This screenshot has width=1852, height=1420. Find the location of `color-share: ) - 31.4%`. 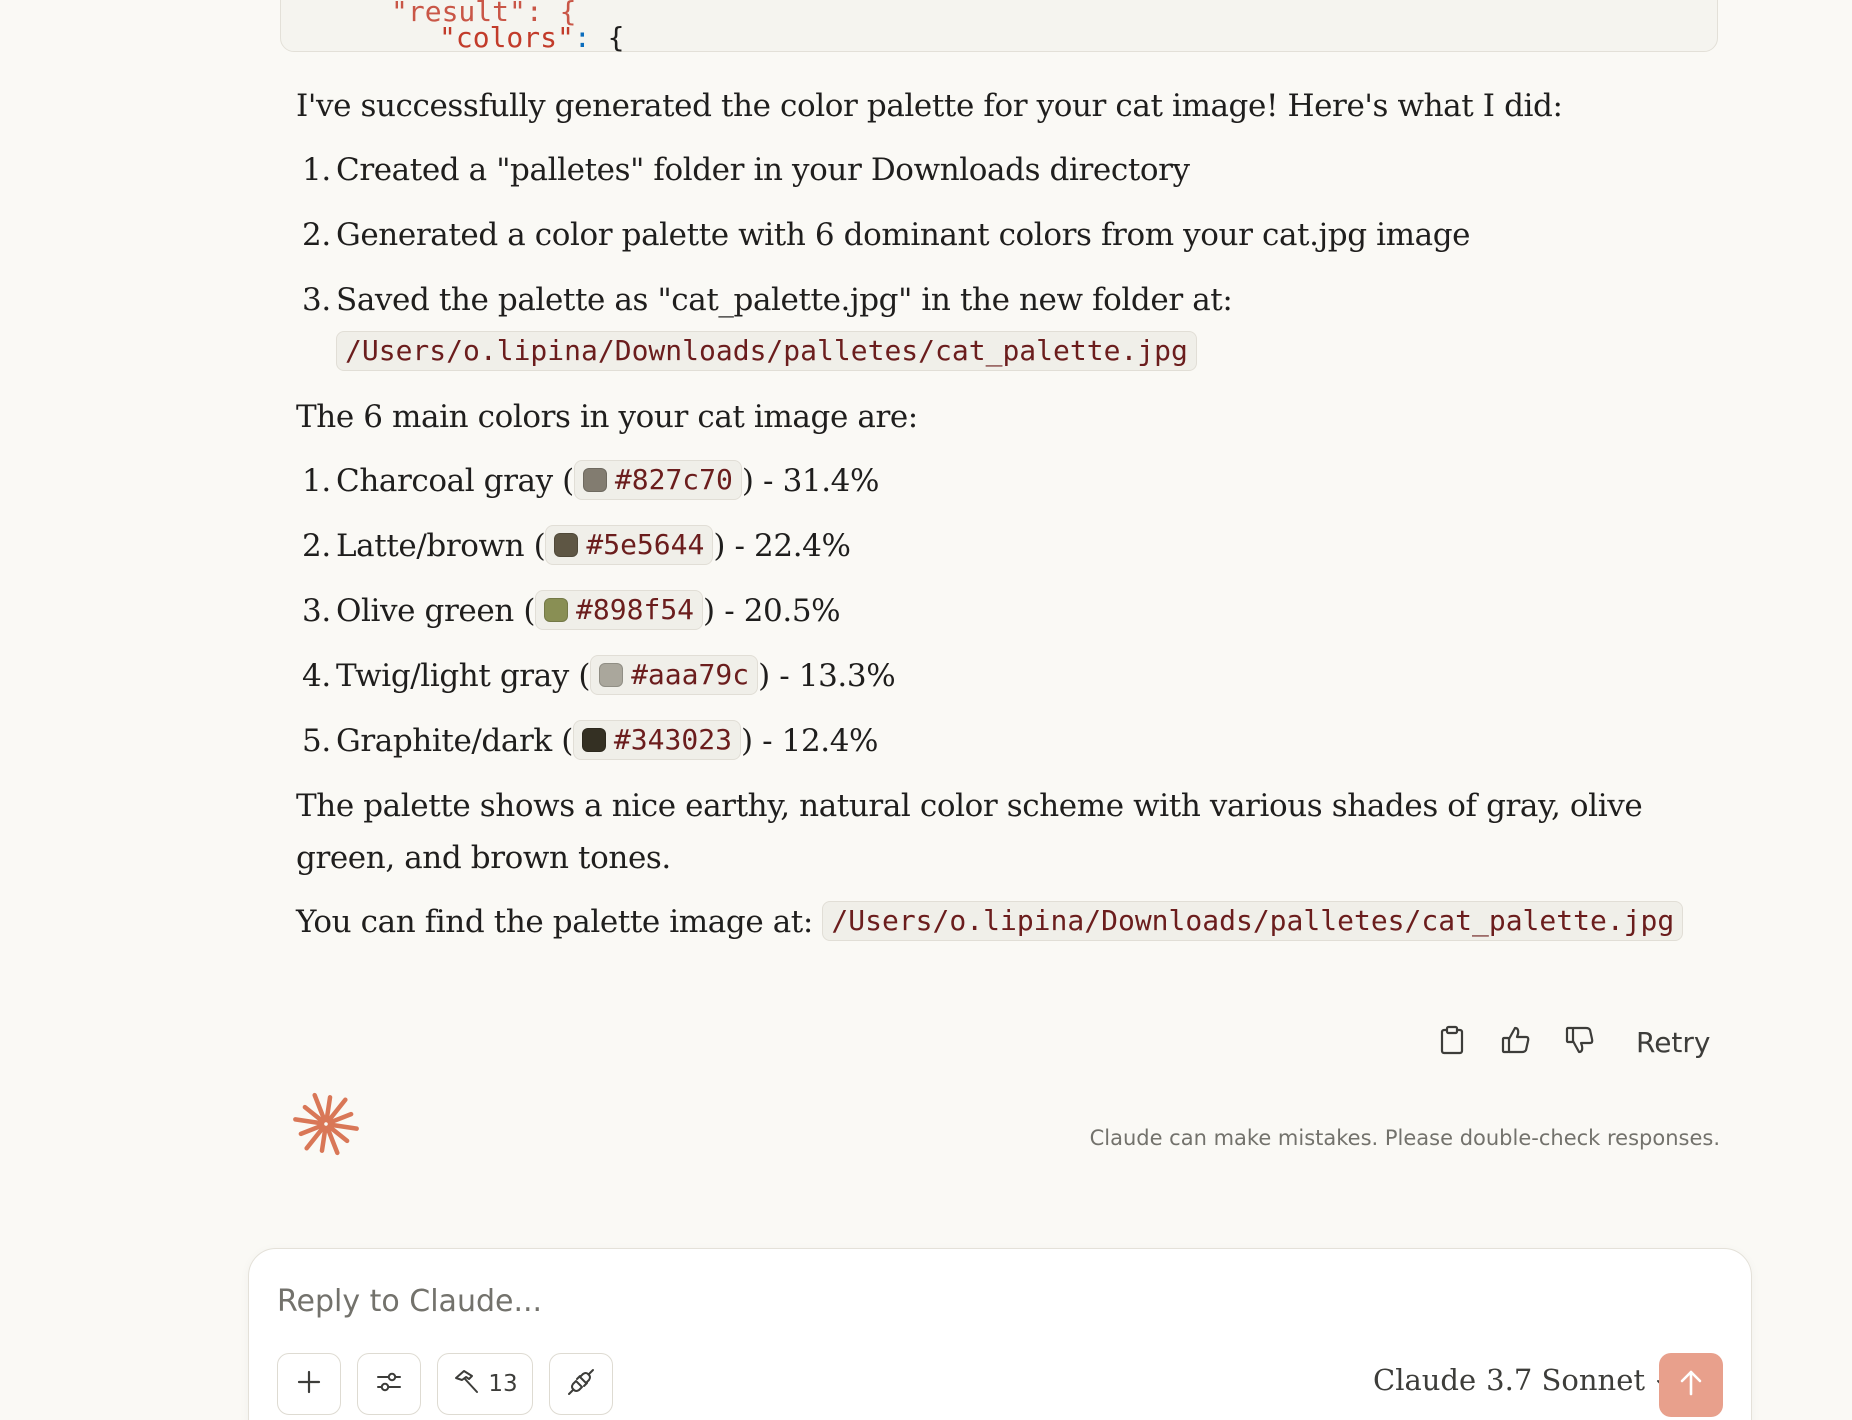

color-share: ) - 31.4% is located at coordinates (810, 481).